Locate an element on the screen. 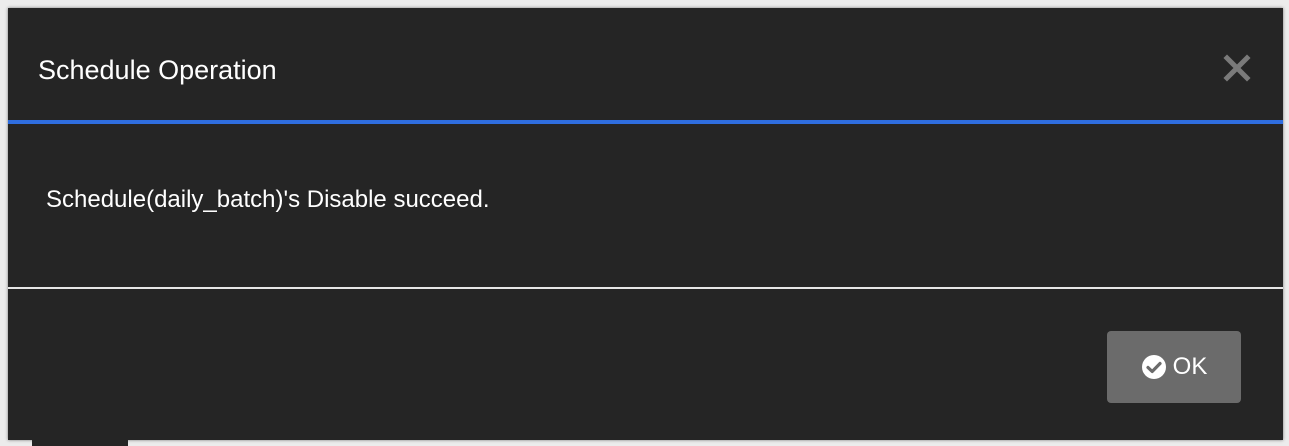  dialog-title: Schedule Operation is located at coordinates (157, 70).